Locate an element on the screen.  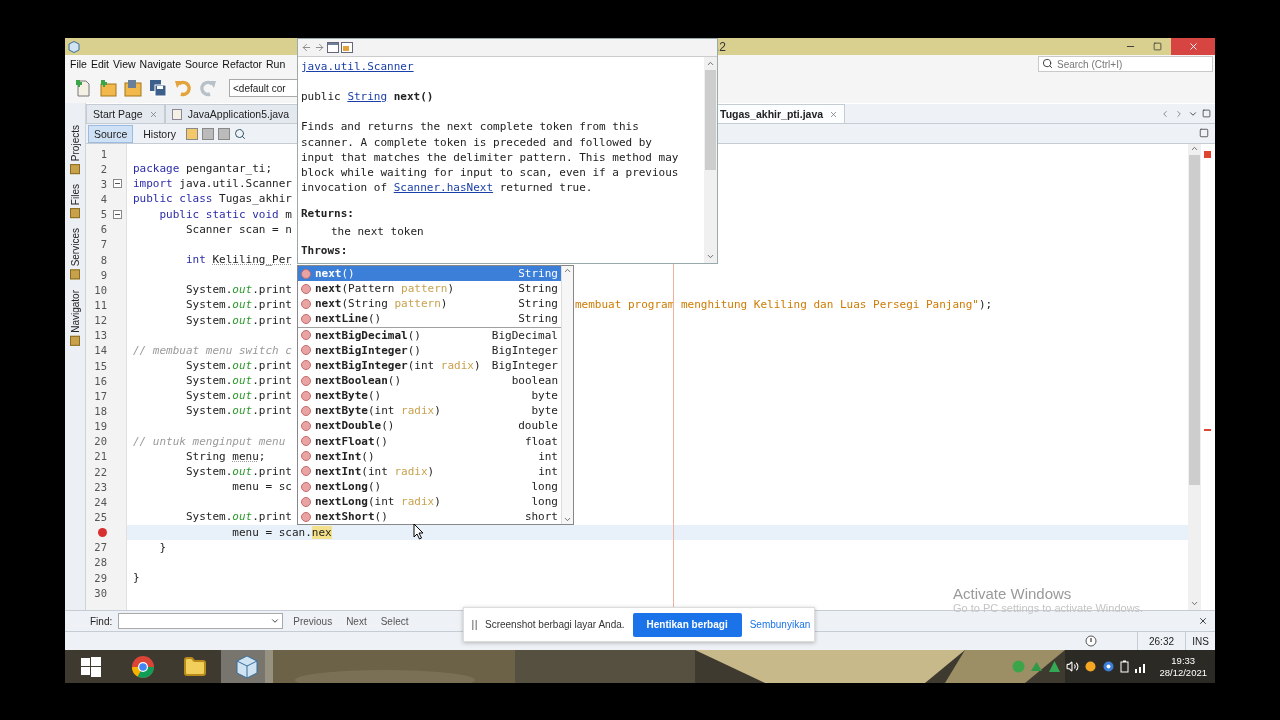
line-number: 22 is located at coordinates (100, 471).